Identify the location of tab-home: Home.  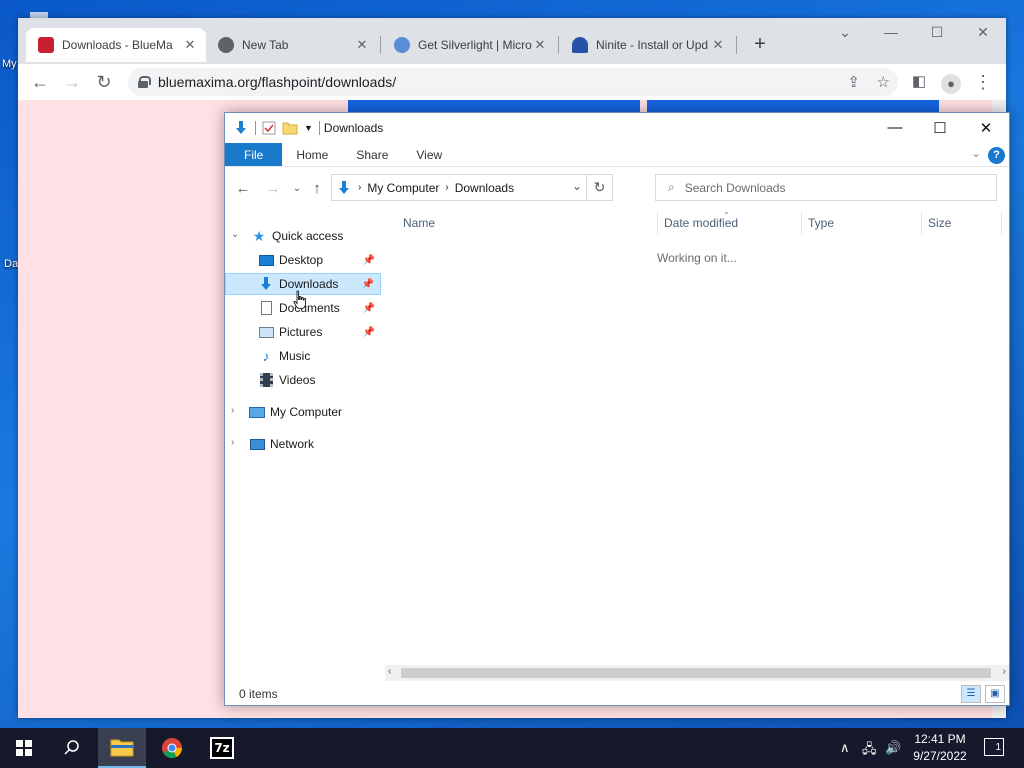
(312, 154).